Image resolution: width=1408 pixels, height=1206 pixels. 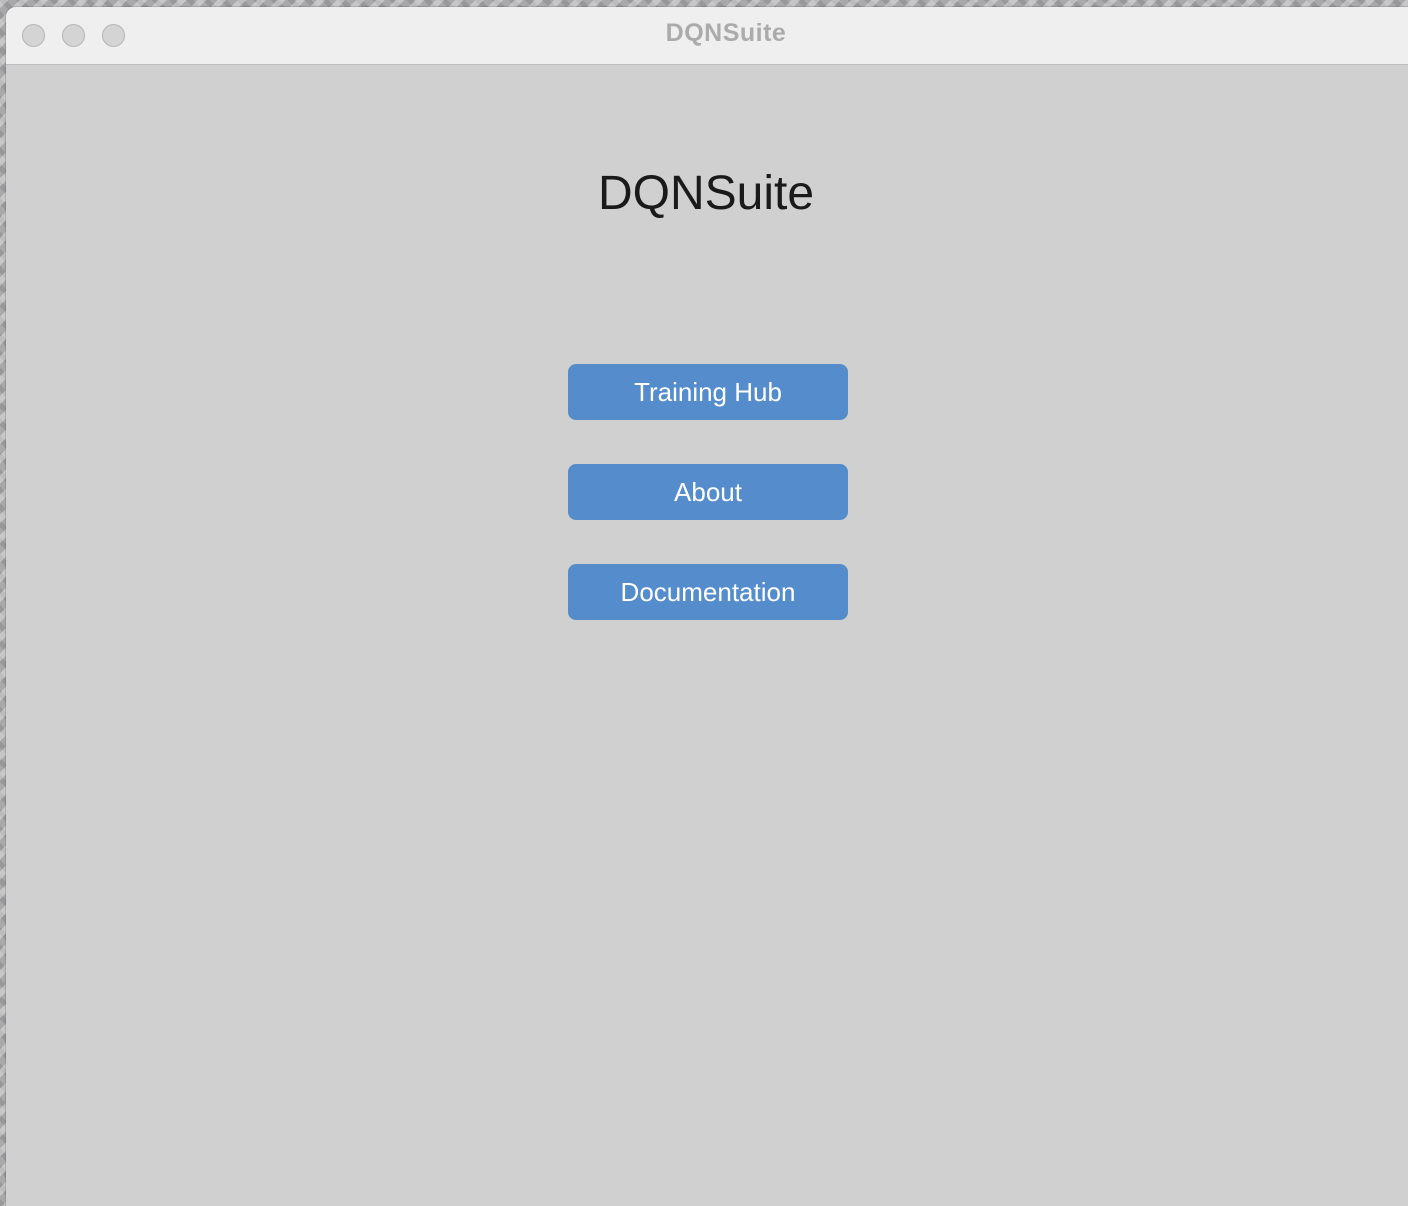 I want to click on training-hub-button: Training Hub, so click(x=708, y=392).